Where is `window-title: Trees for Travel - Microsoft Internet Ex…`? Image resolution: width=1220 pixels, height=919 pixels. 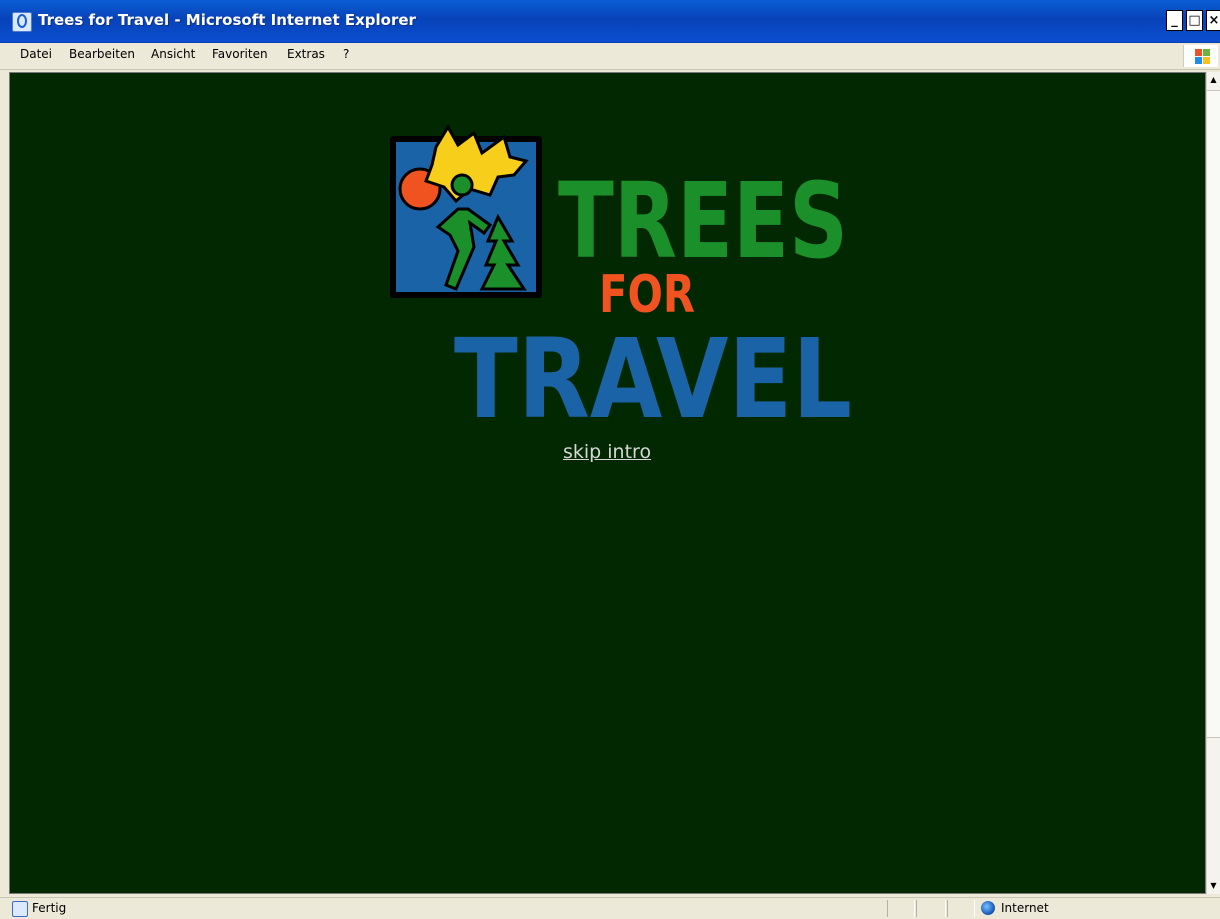
window-title: Trees for Travel - Microsoft Internet Ex… is located at coordinates (227, 20).